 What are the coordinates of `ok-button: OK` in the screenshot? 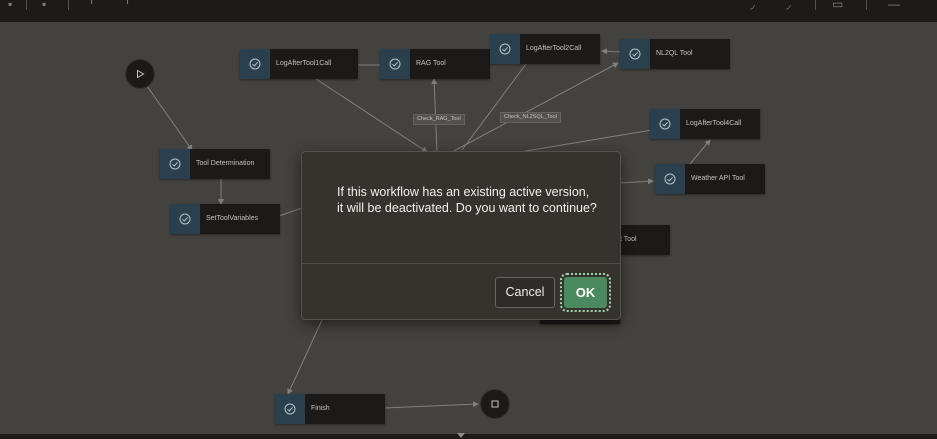 It's located at (585, 292).